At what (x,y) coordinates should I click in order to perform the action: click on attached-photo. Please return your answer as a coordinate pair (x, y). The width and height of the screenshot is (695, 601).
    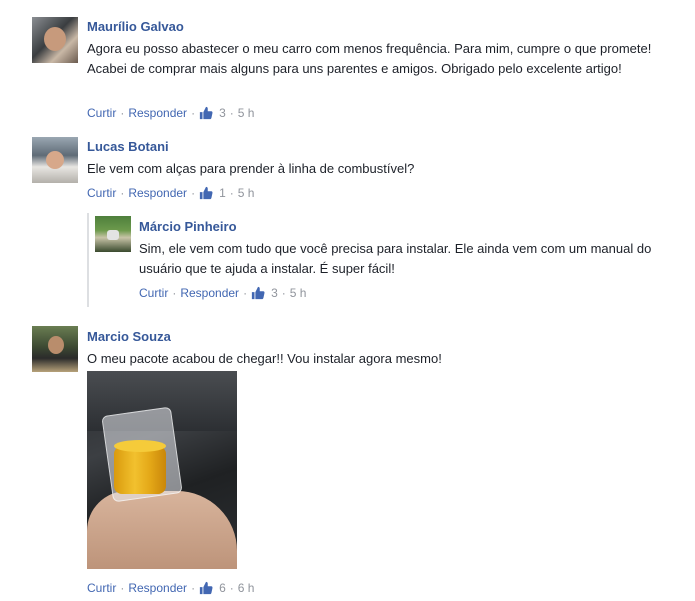
    Looking at the image, I should click on (162, 470).